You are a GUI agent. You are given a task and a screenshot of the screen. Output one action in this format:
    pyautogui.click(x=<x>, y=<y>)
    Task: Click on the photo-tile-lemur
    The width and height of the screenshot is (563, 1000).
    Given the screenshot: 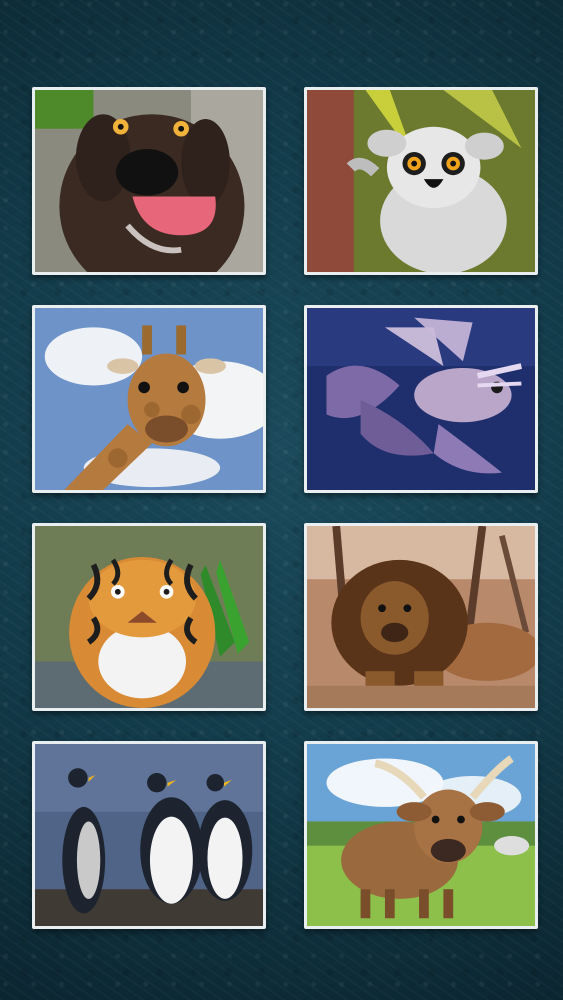 What is the action you would take?
    pyautogui.click(x=421, y=181)
    